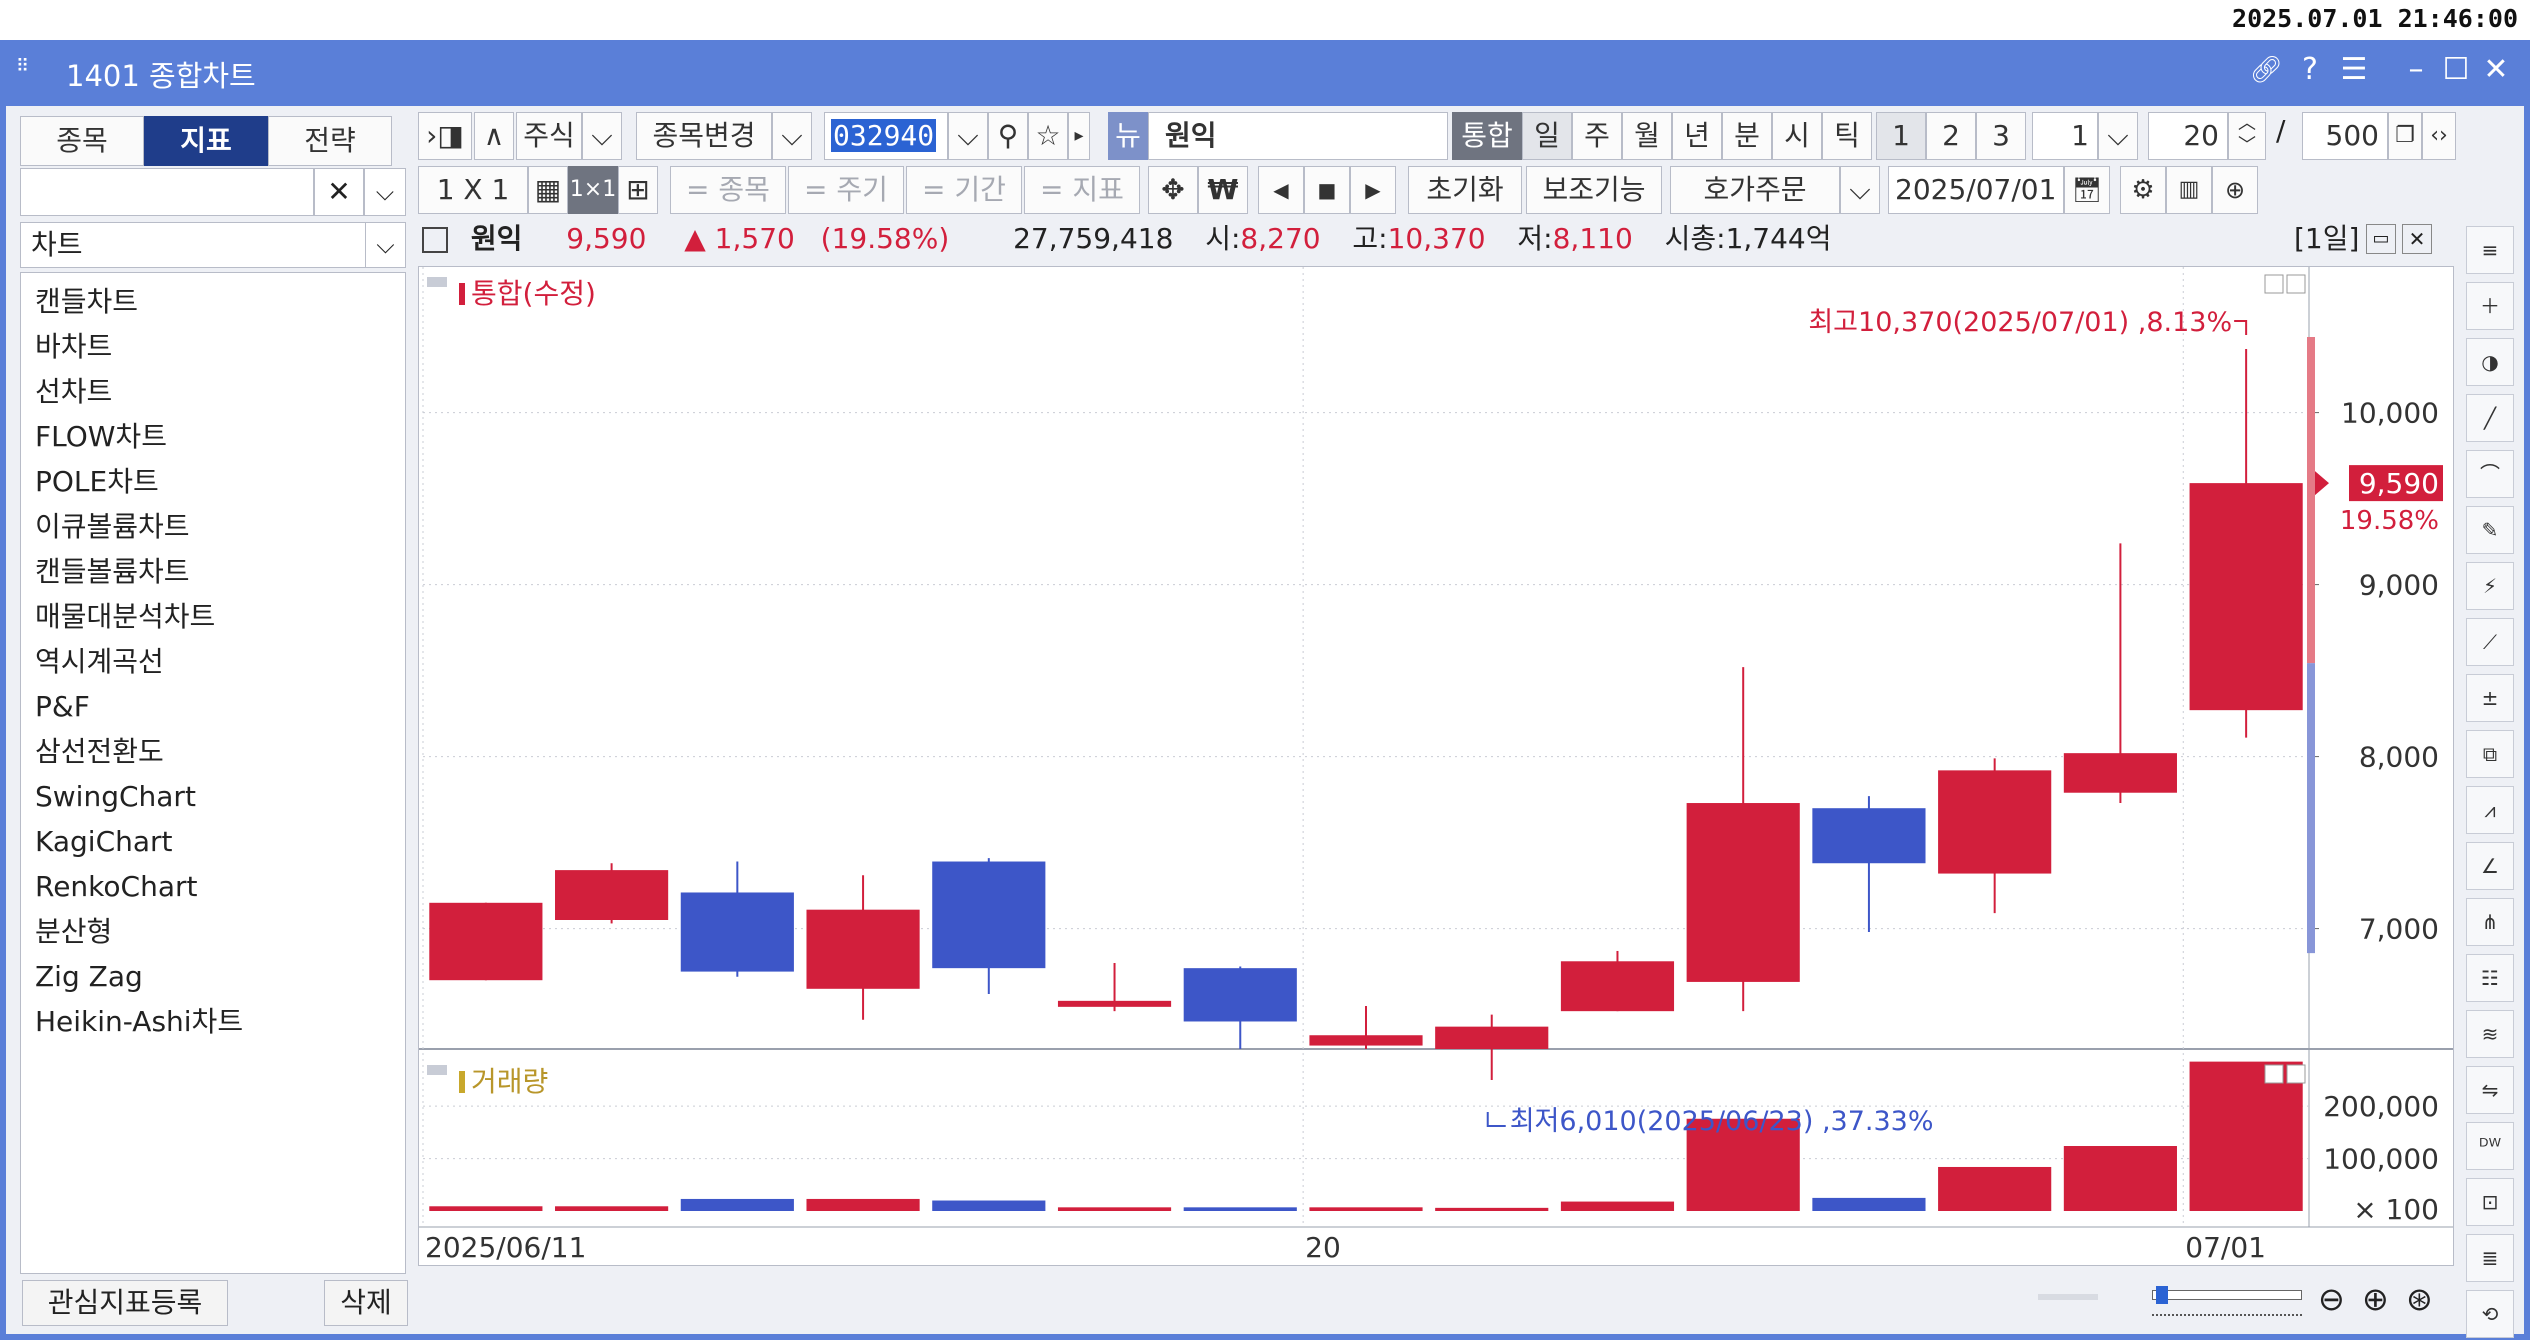 The height and width of the screenshot is (1340, 2530). Describe the element at coordinates (2354, 70) in the screenshot. I see `list-menu-icon: ☰` at that location.